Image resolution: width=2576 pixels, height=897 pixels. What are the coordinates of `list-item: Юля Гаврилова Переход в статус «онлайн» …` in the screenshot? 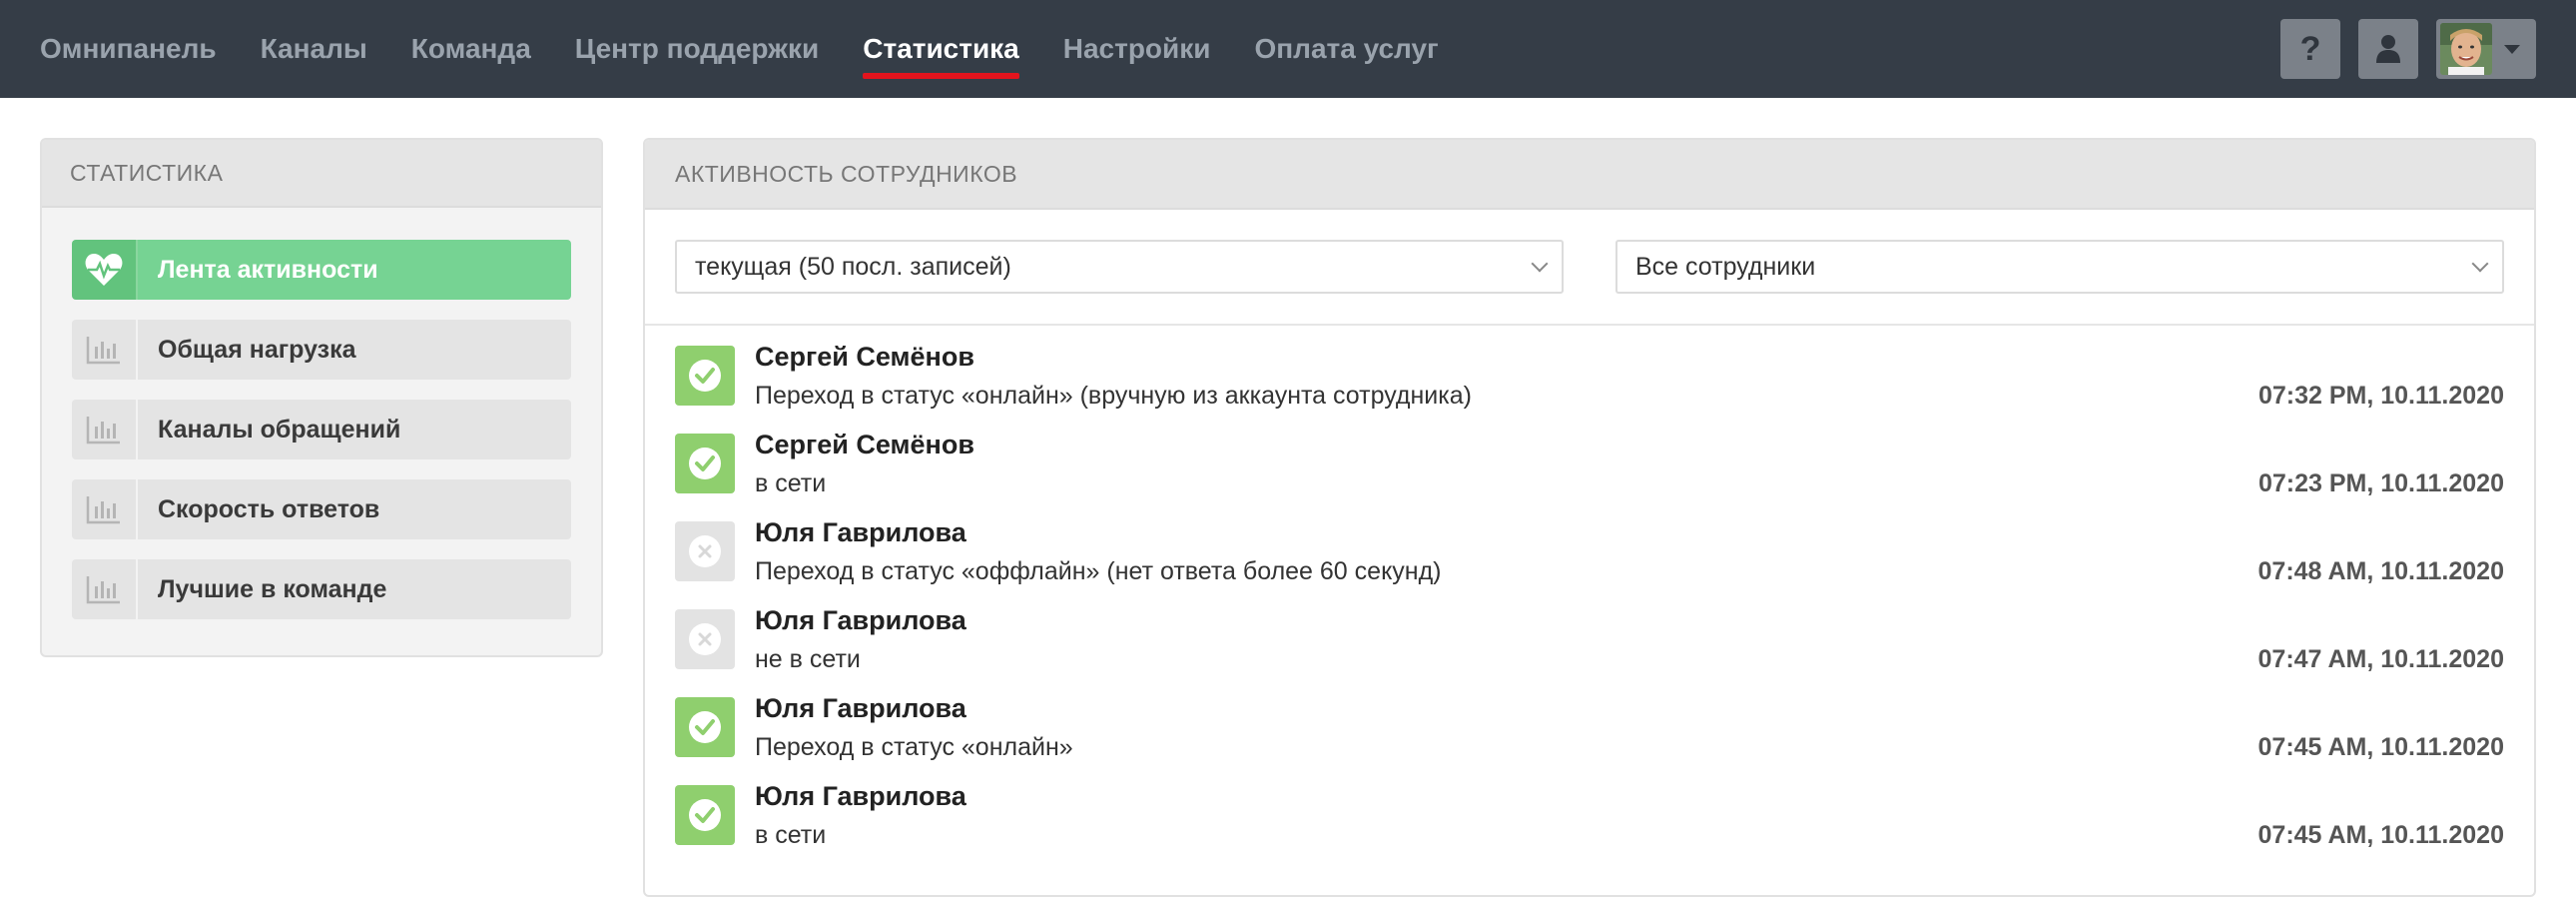 It's located at (1590, 731).